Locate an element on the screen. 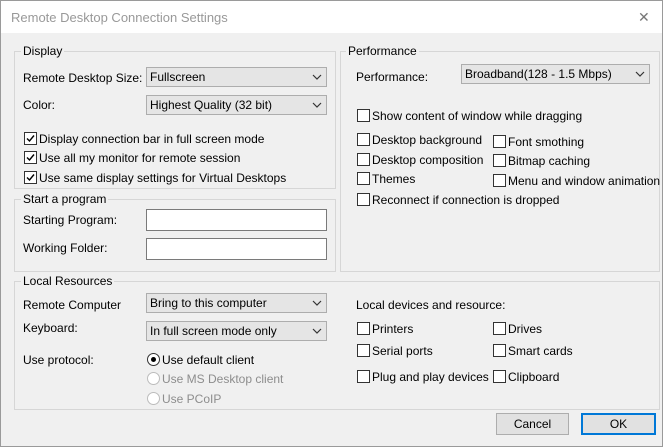 This screenshot has height=447, width=663. keyboard-dropdown: In full screen mode only is located at coordinates (236, 331).